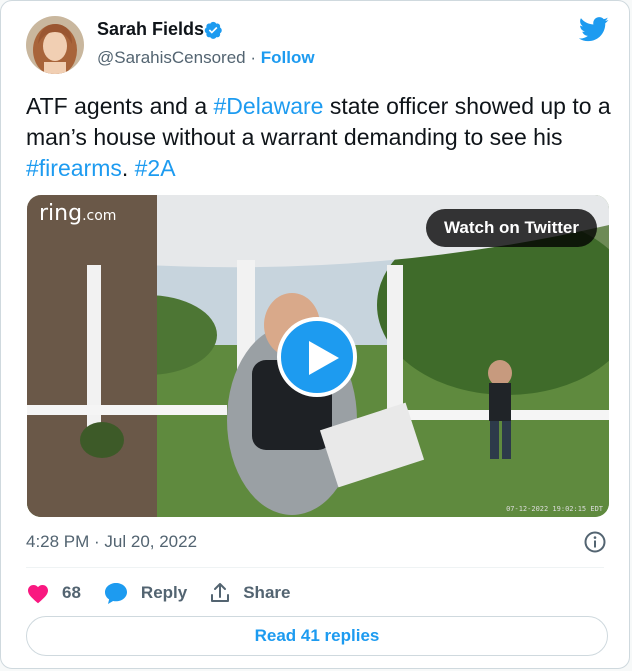 The width and height of the screenshot is (632, 671). What do you see at coordinates (213, 32) in the screenshot?
I see `verified-badge-icon` at bounding box center [213, 32].